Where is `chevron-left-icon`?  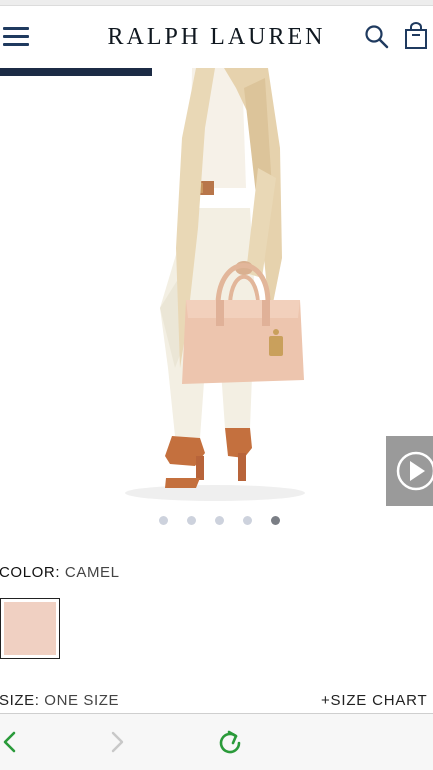 chevron-left-icon is located at coordinates (17, 743).